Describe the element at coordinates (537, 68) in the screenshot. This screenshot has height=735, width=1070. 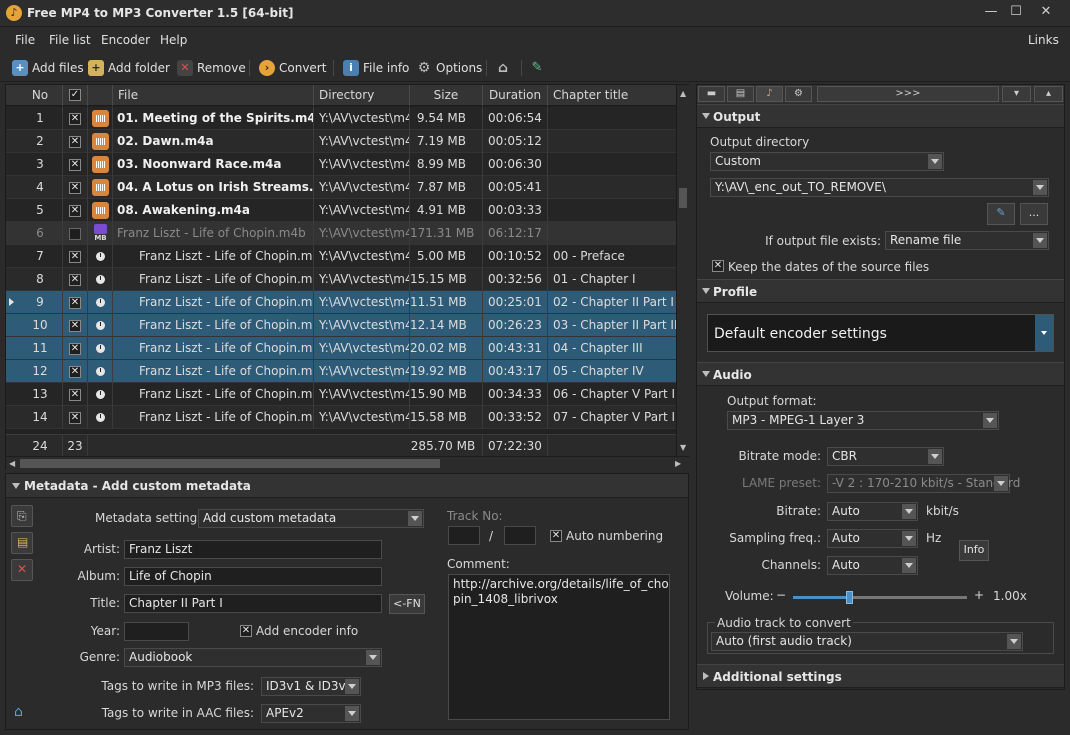
I see `pin-button: ✎` at that location.